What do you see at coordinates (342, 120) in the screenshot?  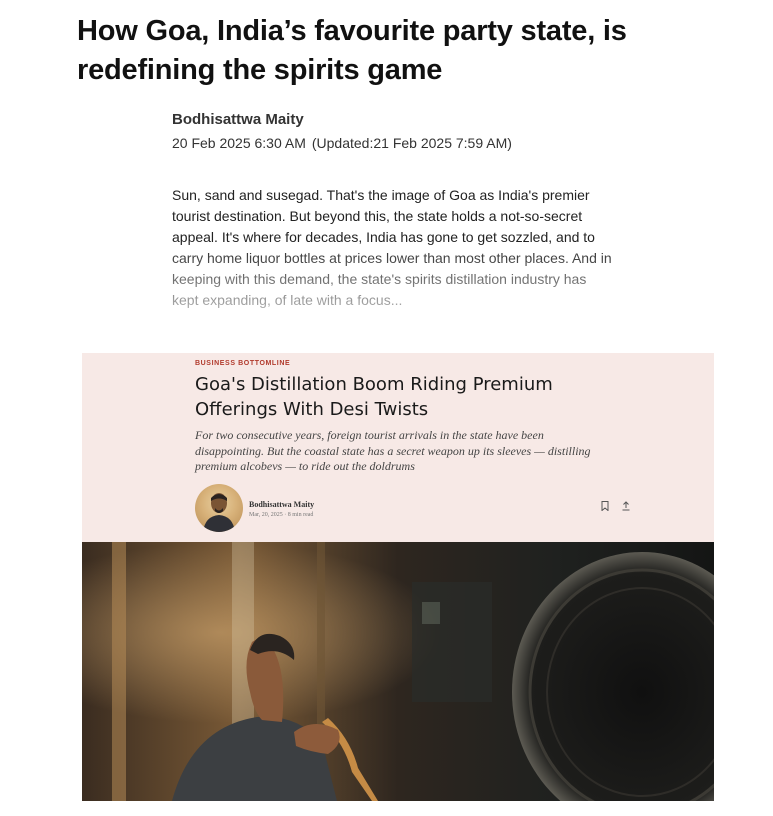 I see `author-name: Bodhisattwa Maity` at bounding box center [342, 120].